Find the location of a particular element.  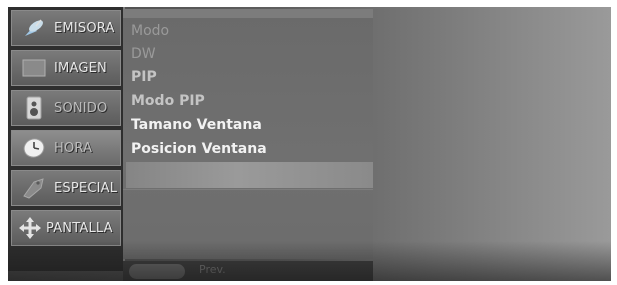

sidebar-item-label: EMISORA is located at coordinates (84, 28).